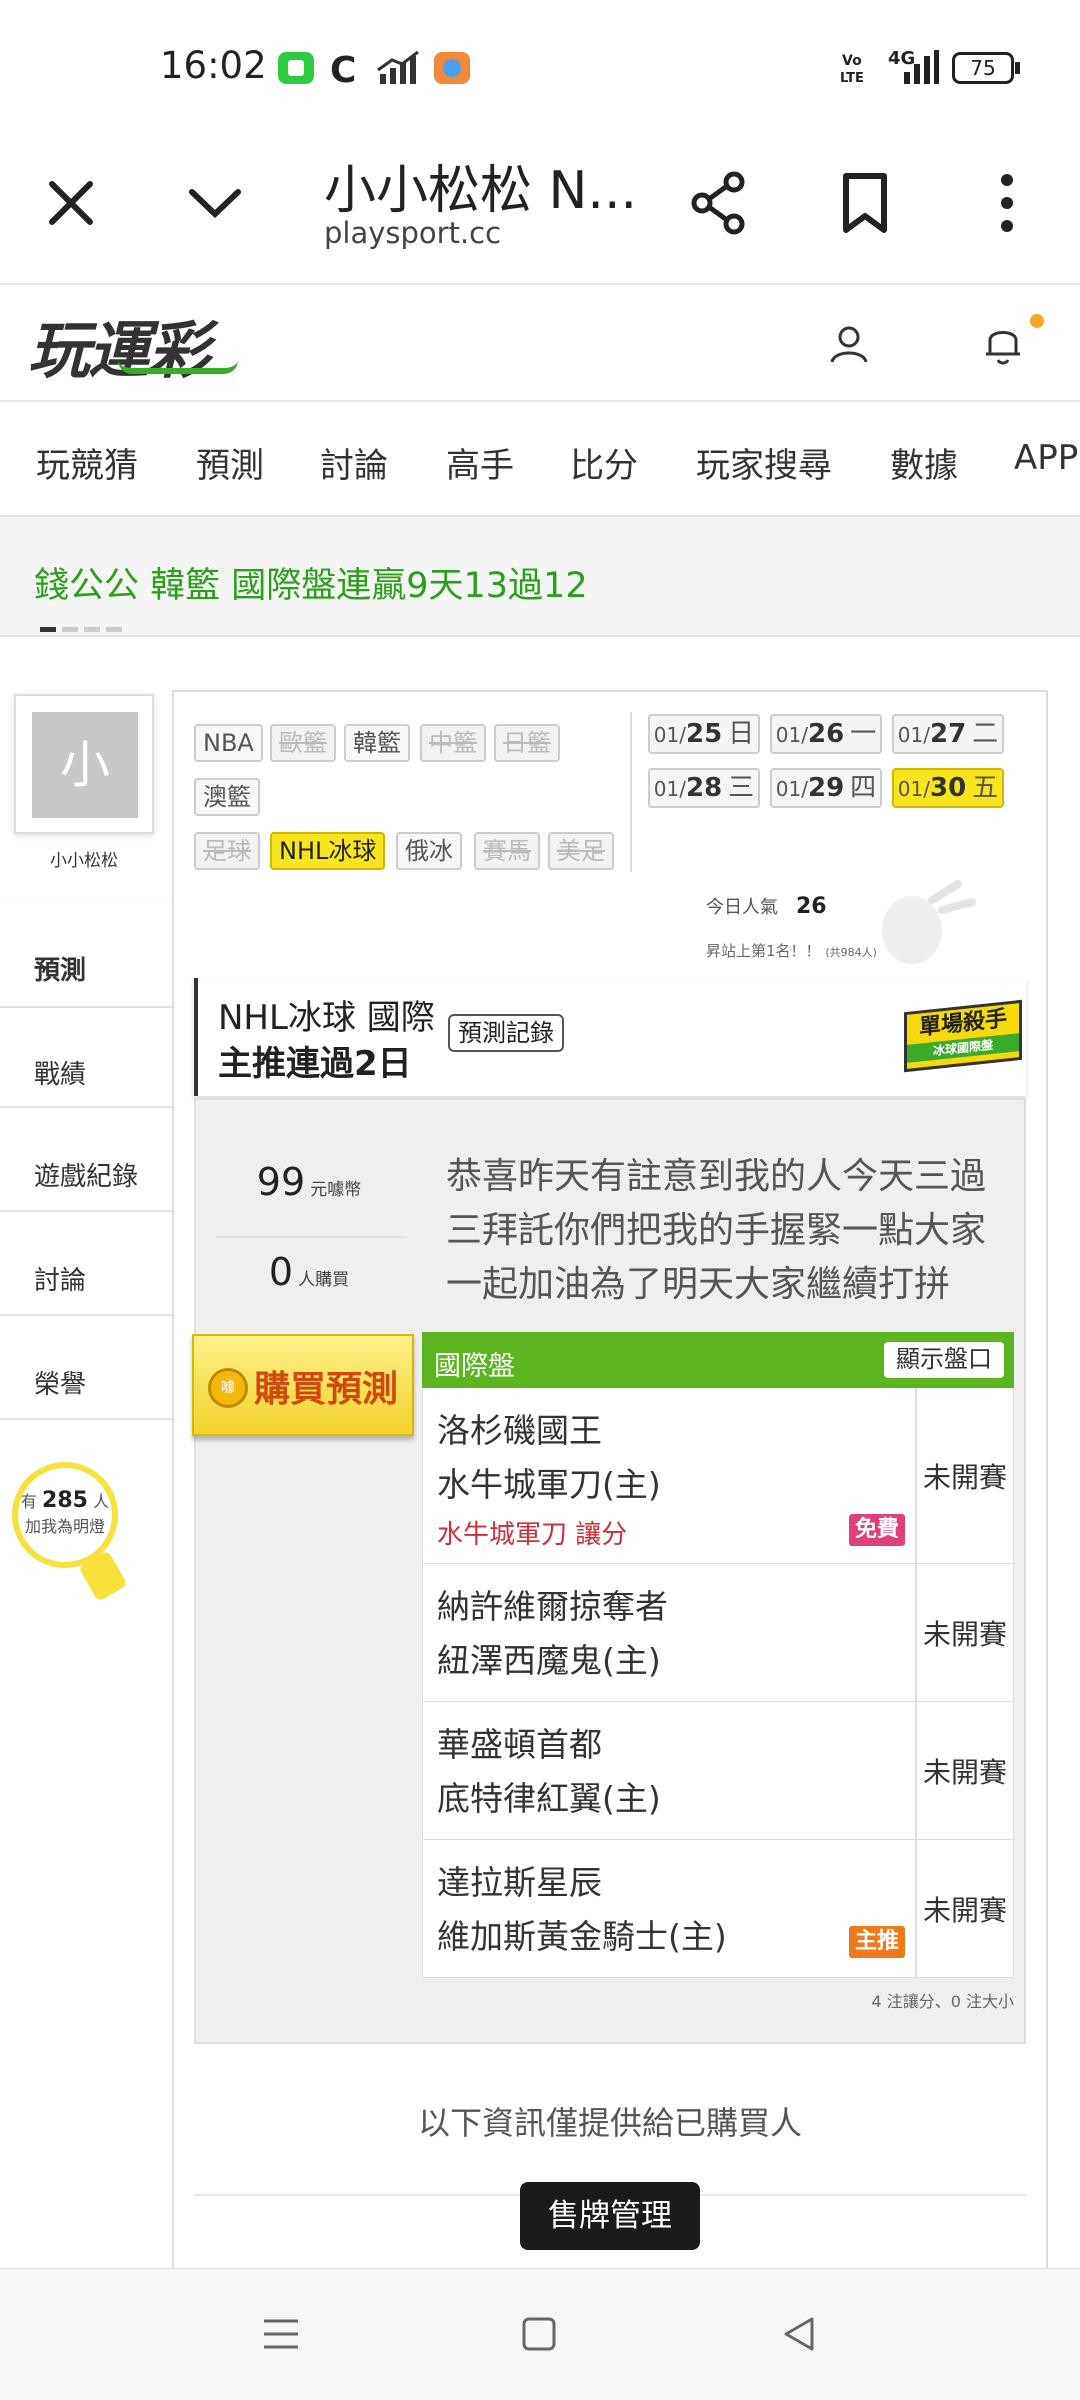  Describe the element at coordinates (1037, 321) in the screenshot. I see `notification-dot` at that location.